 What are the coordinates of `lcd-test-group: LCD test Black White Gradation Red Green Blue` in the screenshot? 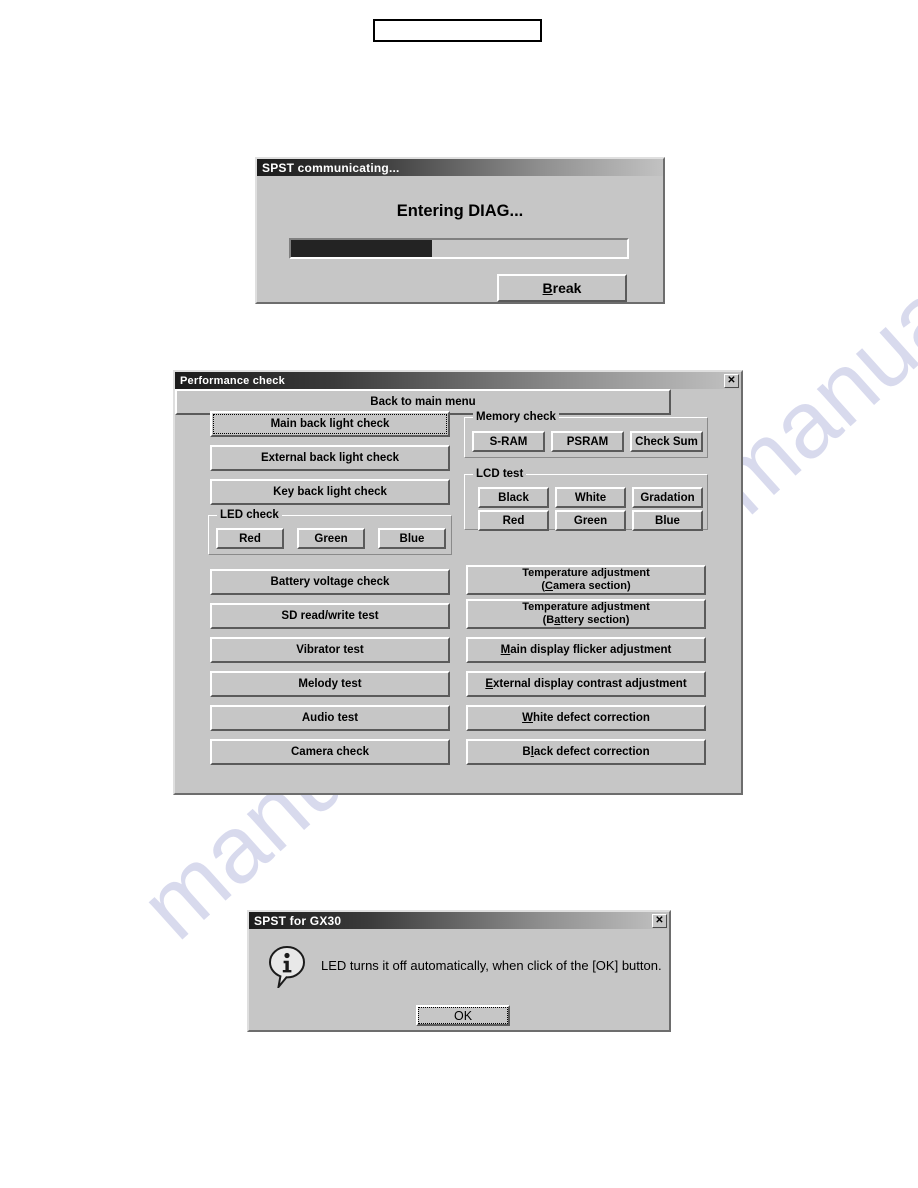 It's located at (586, 499).